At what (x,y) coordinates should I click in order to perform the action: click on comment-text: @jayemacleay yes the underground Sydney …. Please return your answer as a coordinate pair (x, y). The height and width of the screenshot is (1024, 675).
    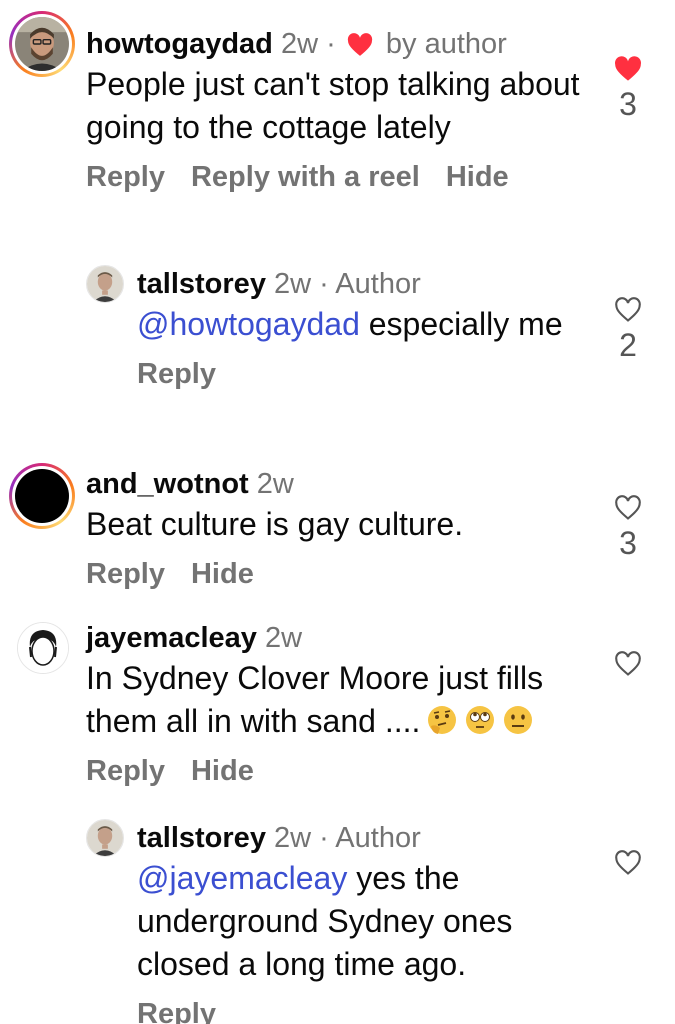
    Looking at the image, I should click on (347, 921).